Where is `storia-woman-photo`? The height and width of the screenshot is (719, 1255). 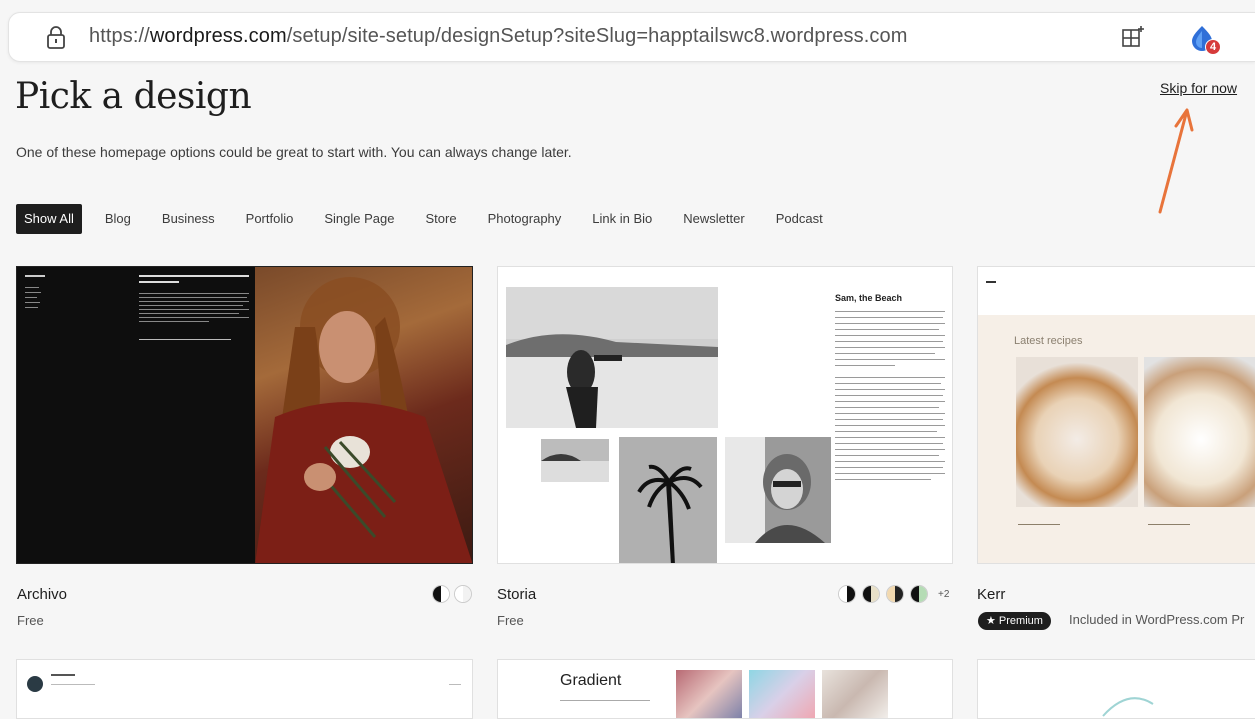 storia-woman-photo is located at coordinates (778, 490).